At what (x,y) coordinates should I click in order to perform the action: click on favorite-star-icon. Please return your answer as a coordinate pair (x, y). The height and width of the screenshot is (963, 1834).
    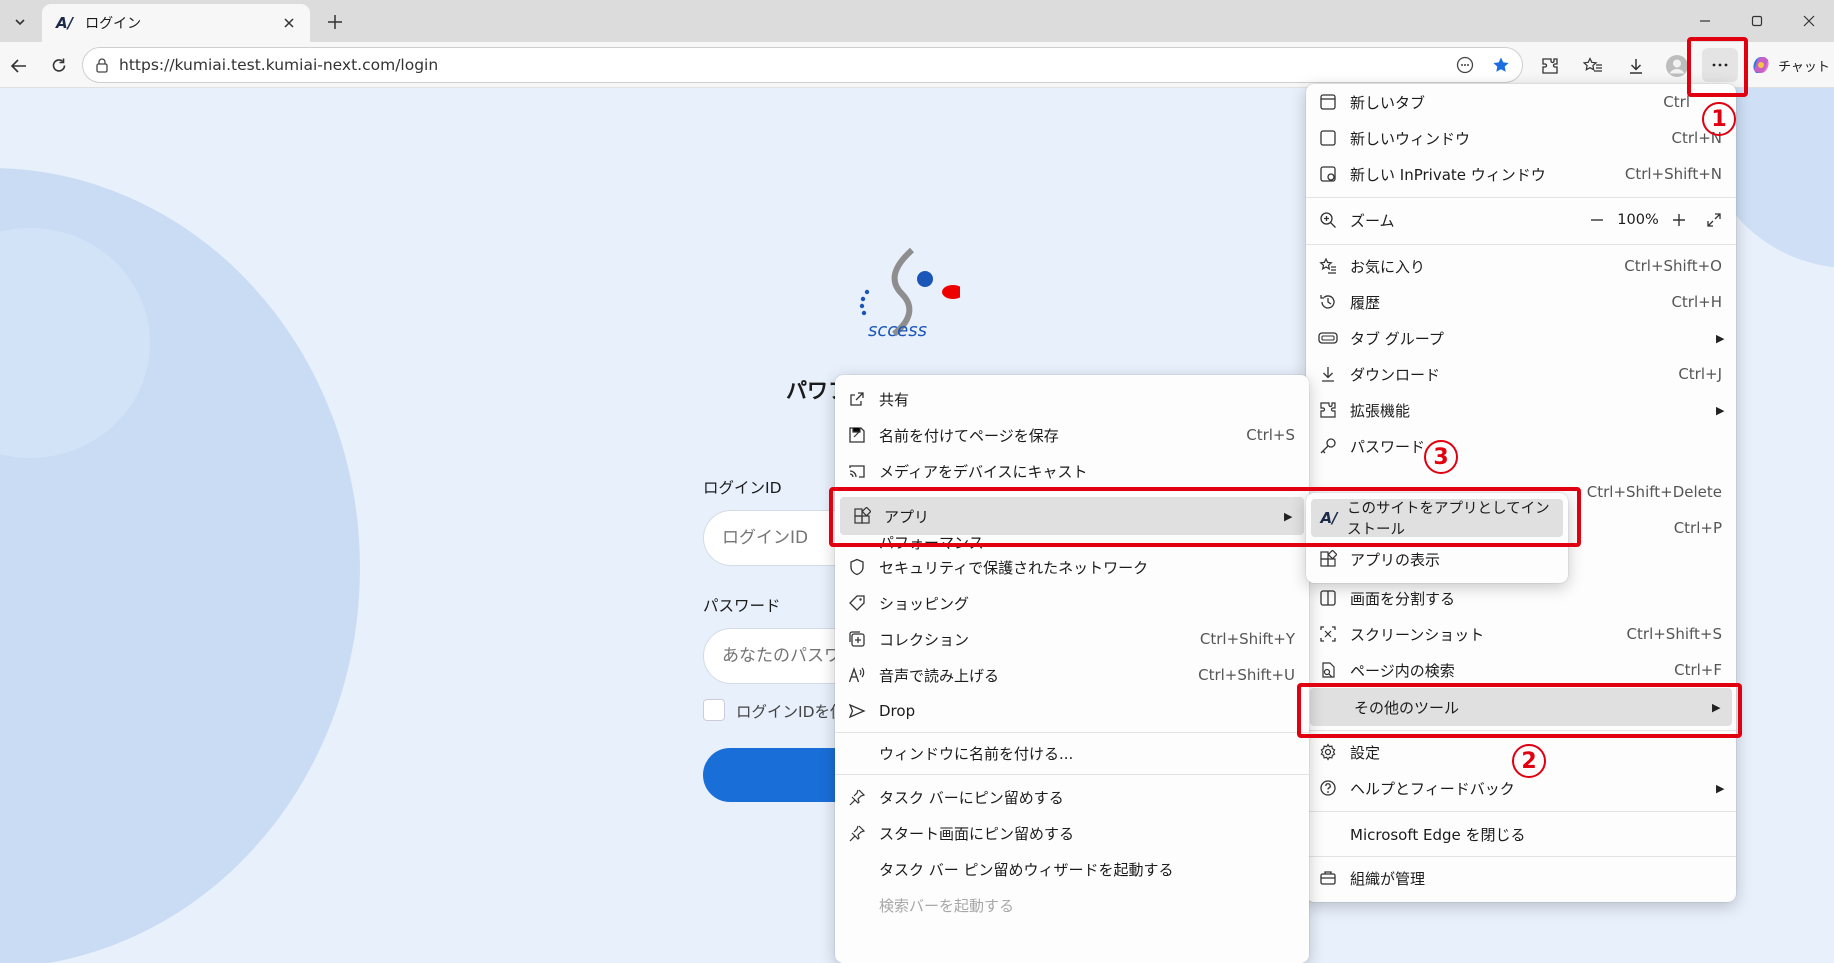
    Looking at the image, I should click on (1501, 65).